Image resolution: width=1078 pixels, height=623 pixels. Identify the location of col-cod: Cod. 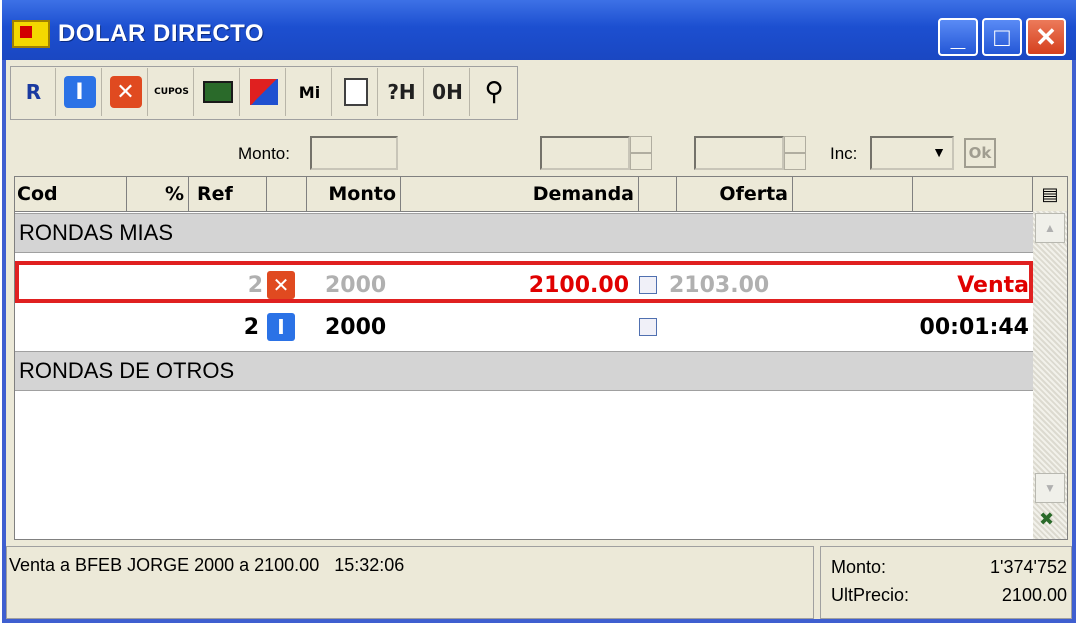
(71, 194).